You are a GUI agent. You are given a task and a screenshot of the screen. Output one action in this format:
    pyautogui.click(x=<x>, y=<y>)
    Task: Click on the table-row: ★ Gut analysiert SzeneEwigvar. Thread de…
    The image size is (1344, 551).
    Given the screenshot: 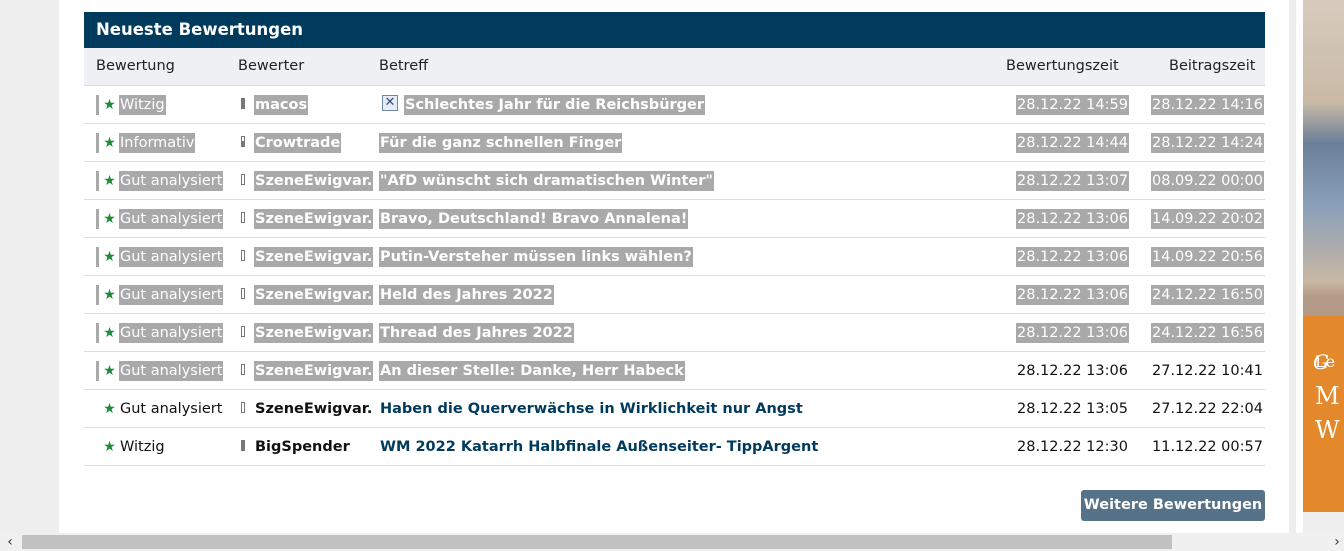 What is the action you would take?
    pyautogui.click(x=674, y=333)
    